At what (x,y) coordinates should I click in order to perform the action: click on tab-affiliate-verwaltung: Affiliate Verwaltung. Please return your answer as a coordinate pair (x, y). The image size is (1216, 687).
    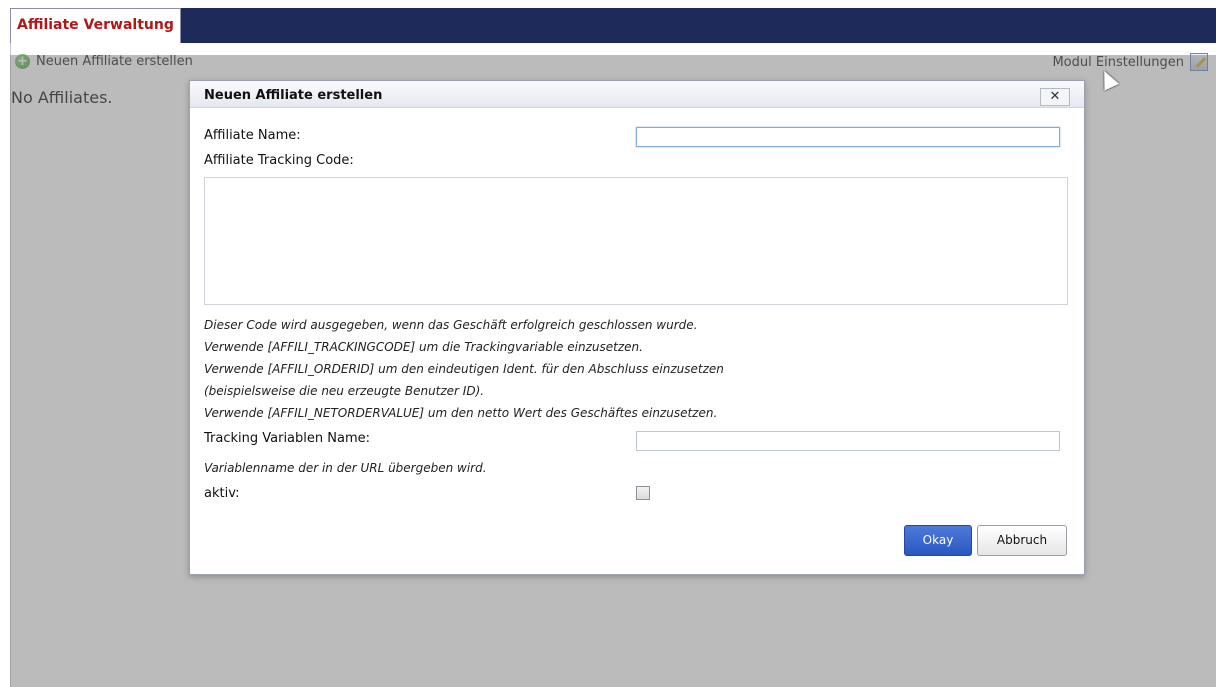
    Looking at the image, I should click on (95, 25).